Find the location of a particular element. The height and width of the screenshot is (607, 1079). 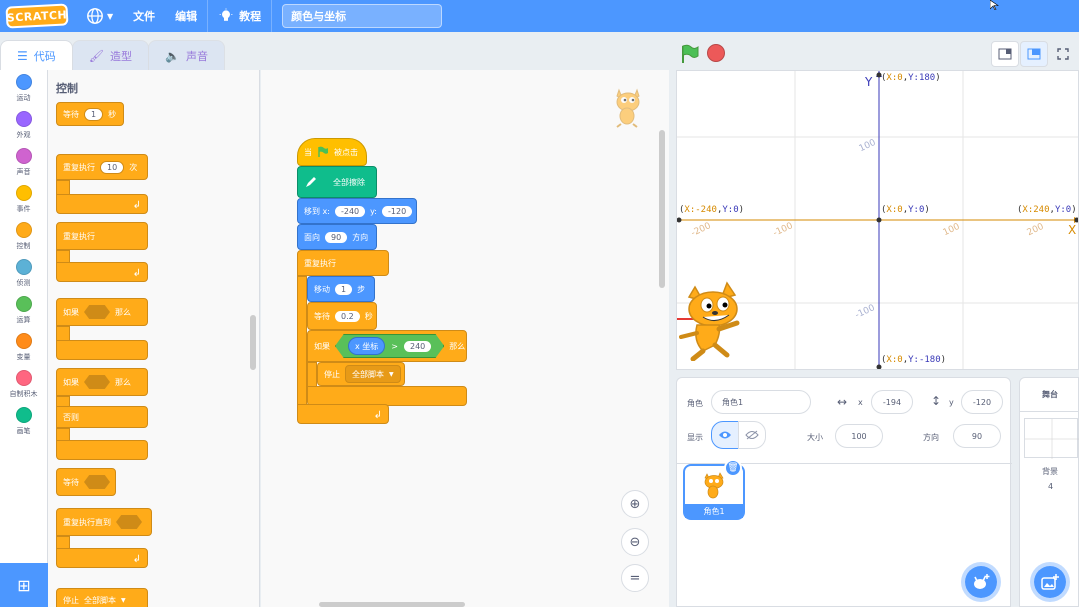

tab-sounds: 🔈 声音 is located at coordinates (186, 55).